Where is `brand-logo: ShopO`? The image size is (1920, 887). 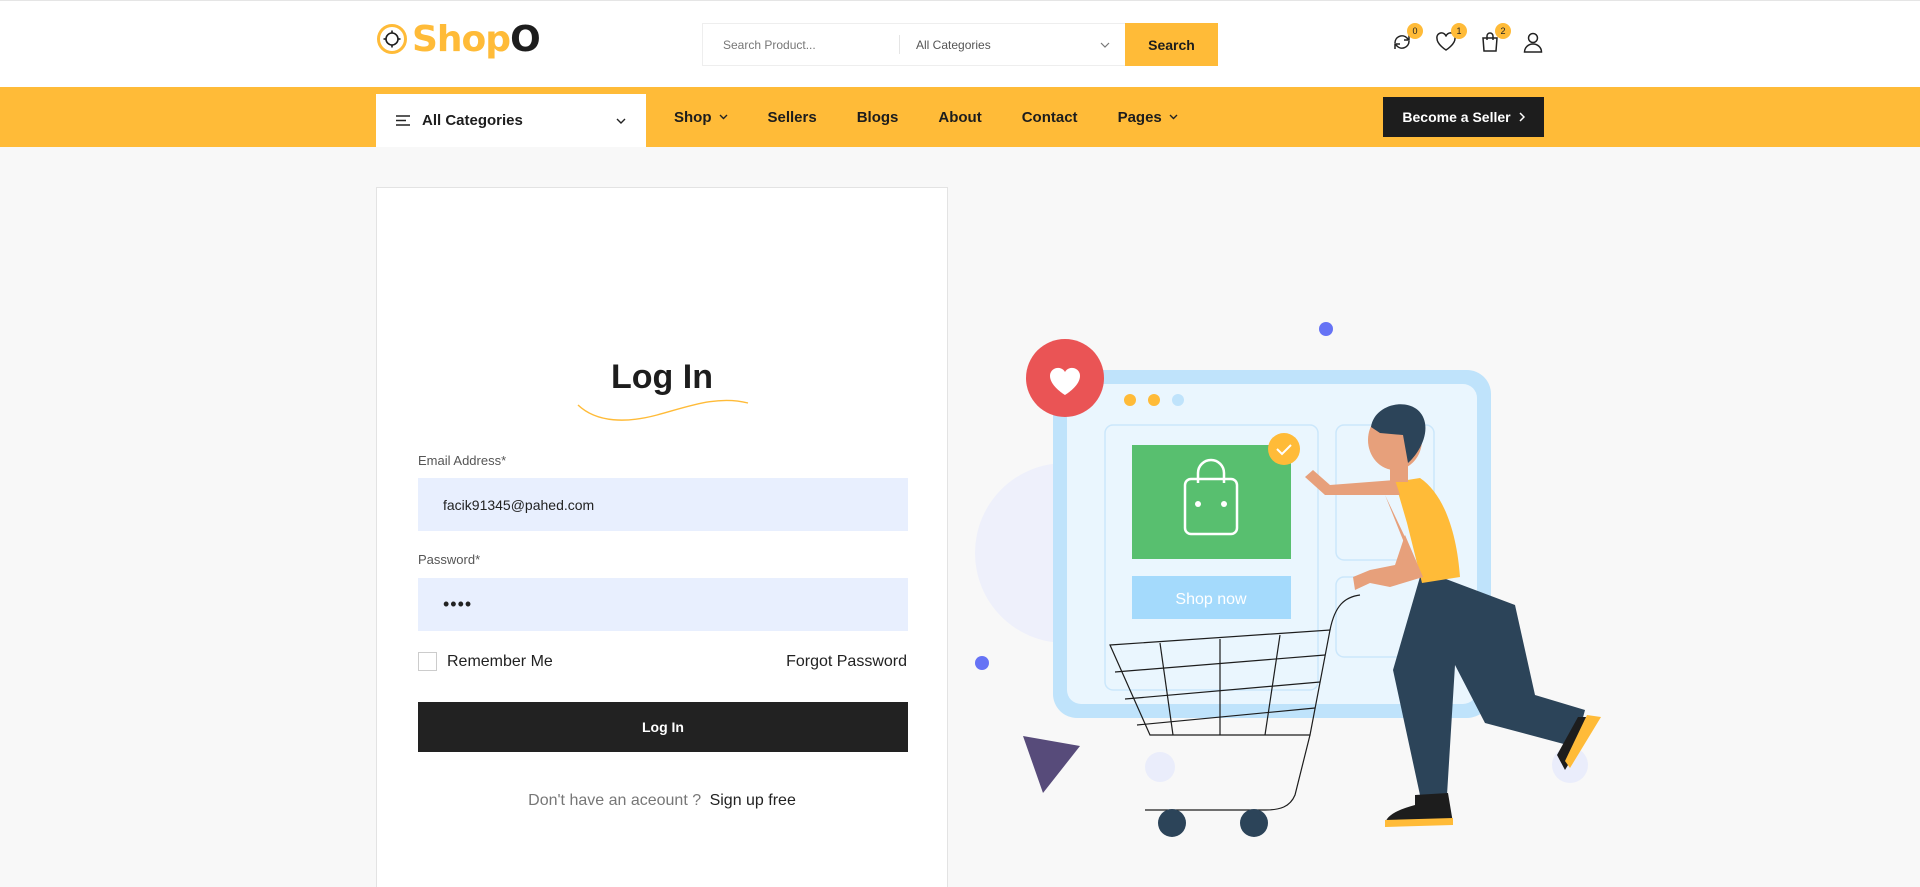
brand-logo: ShopO is located at coordinates (458, 39).